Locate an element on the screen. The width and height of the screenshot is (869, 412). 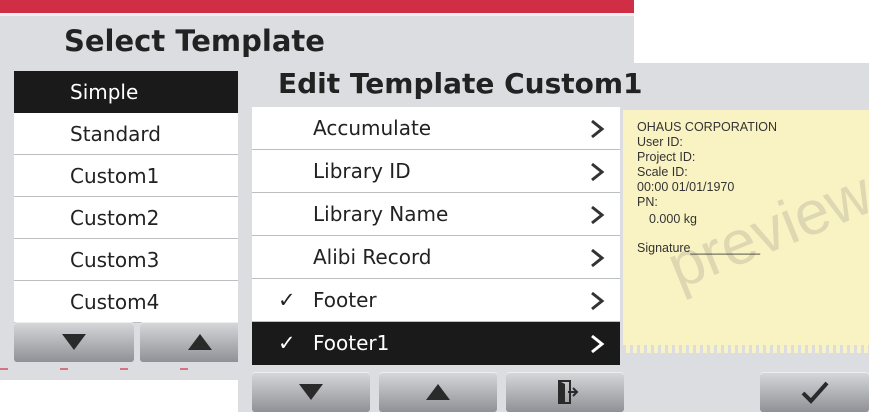
select-template-title: Select Template is located at coordinates (194, 41).